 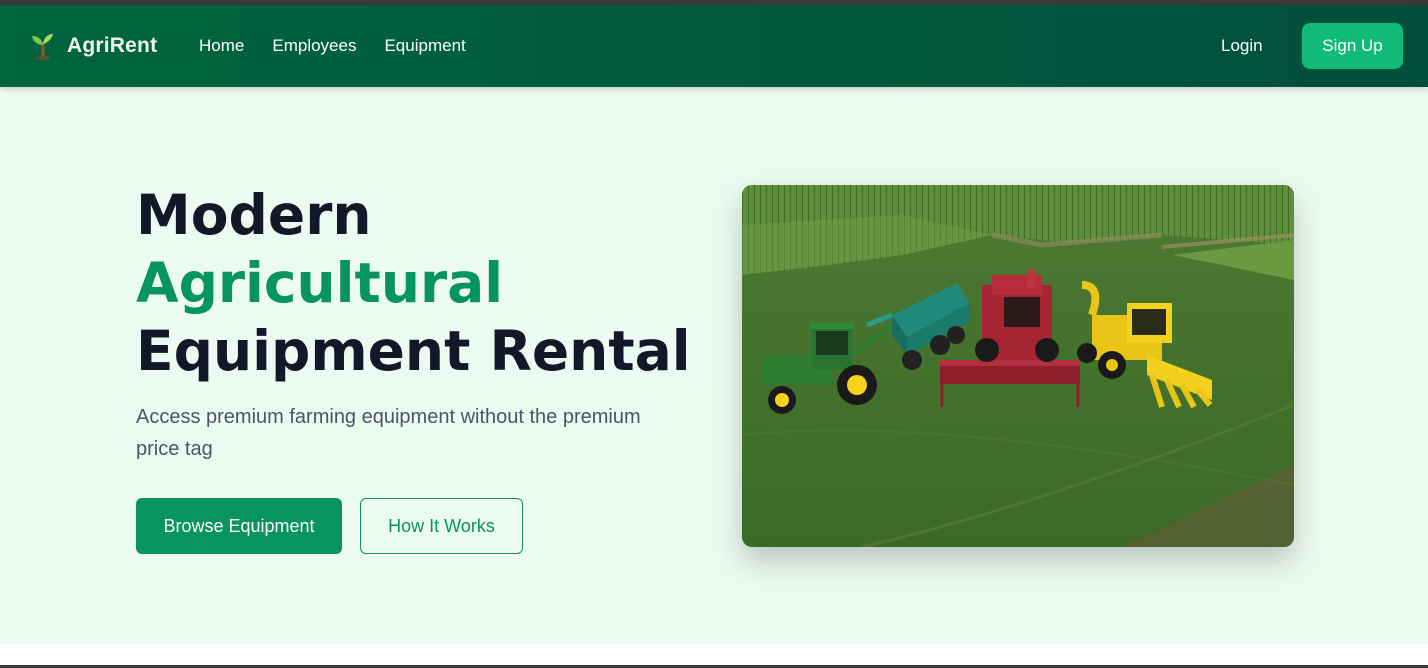 What do you see at coordinates (1242, 46) in the screenshot?
I see `login-link: Login` at bounding box center [1242, 46].